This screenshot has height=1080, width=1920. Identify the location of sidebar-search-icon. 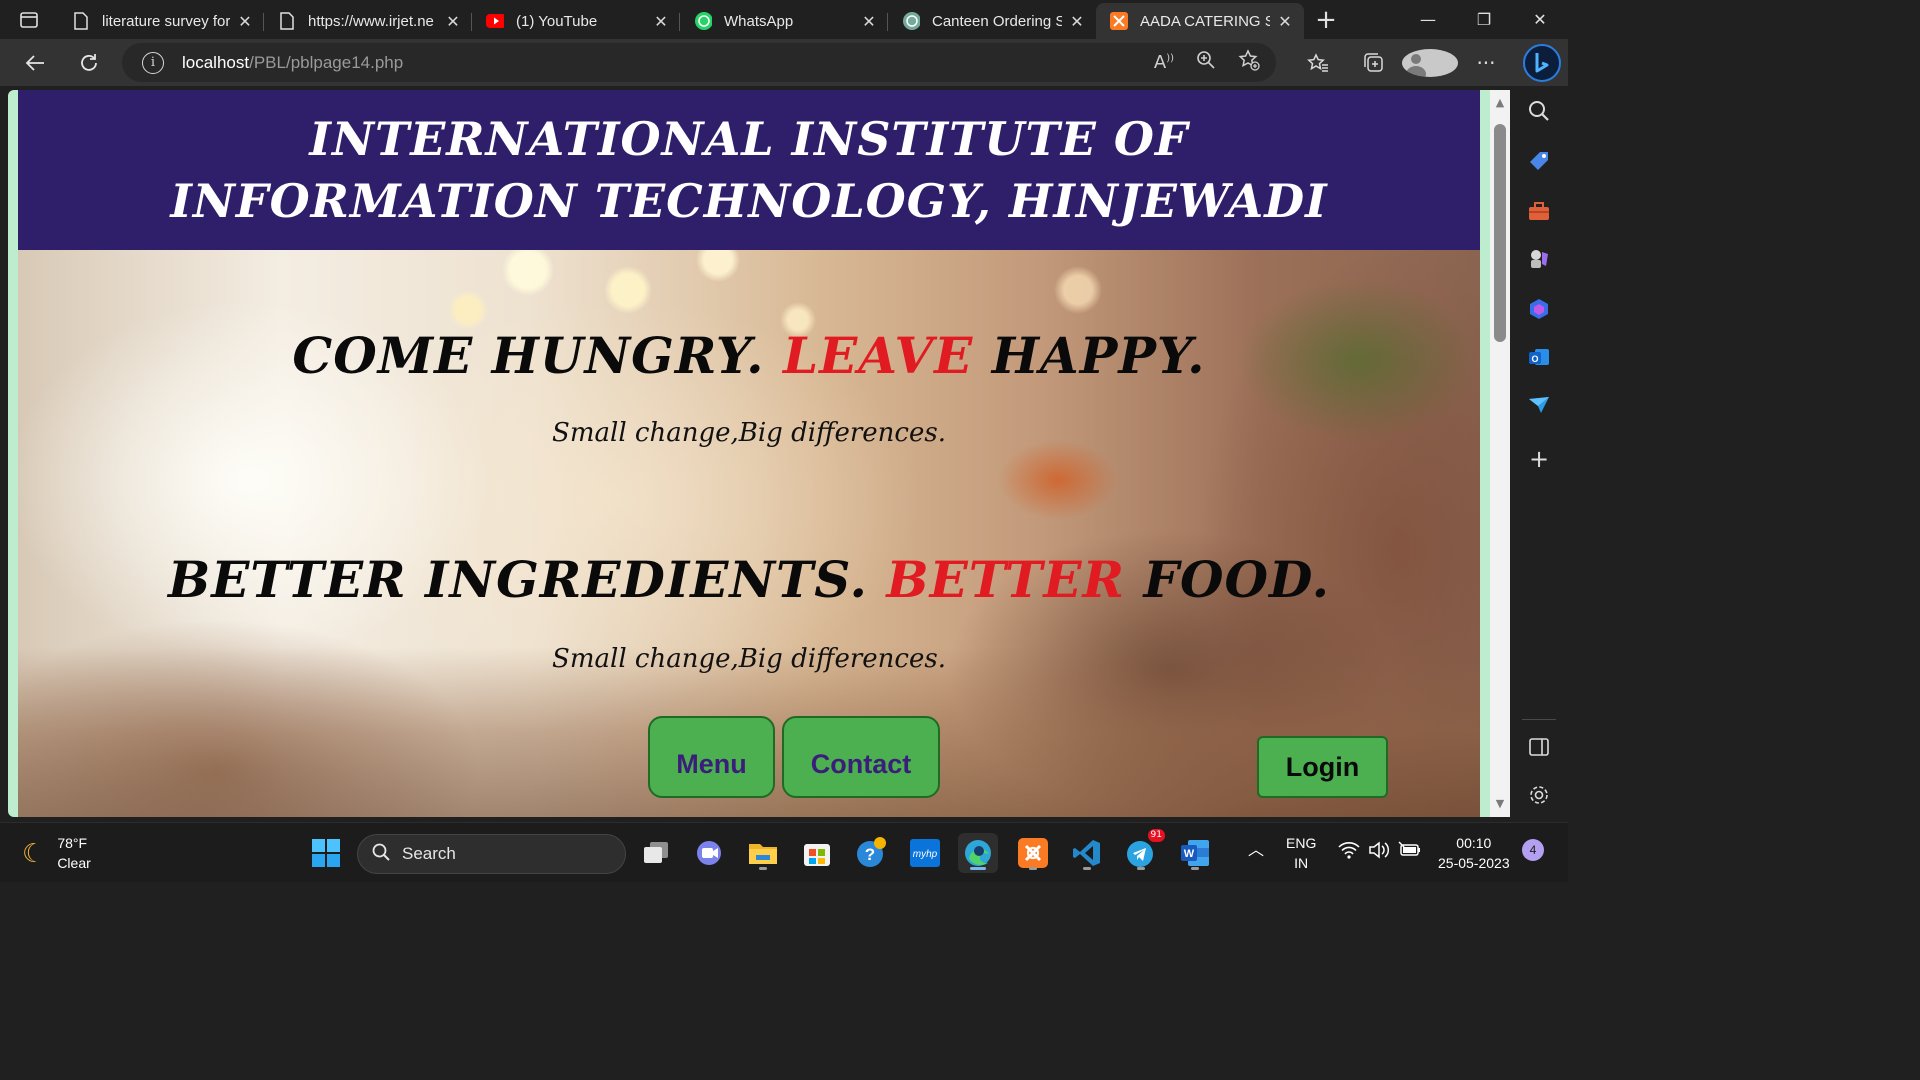
(1539, 111).